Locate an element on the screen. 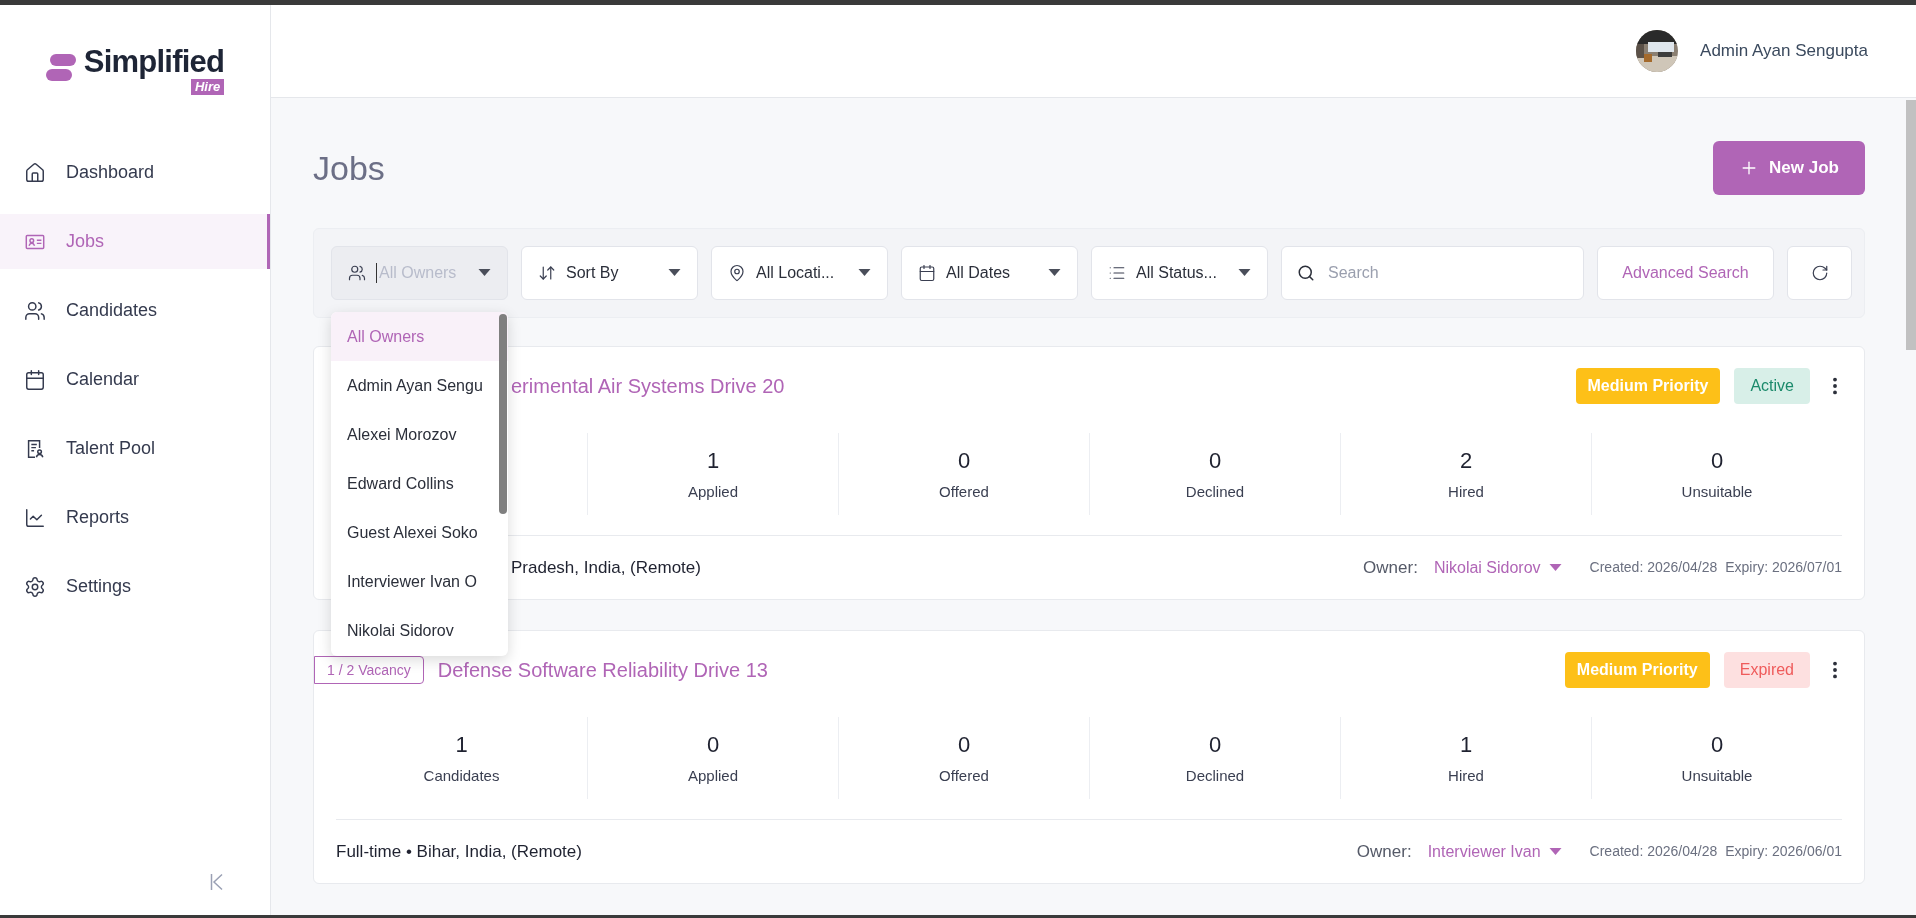 The image size is (1916, 918). job-details: Pradesh, India, (Remote) is located at coordinates (606, 567).